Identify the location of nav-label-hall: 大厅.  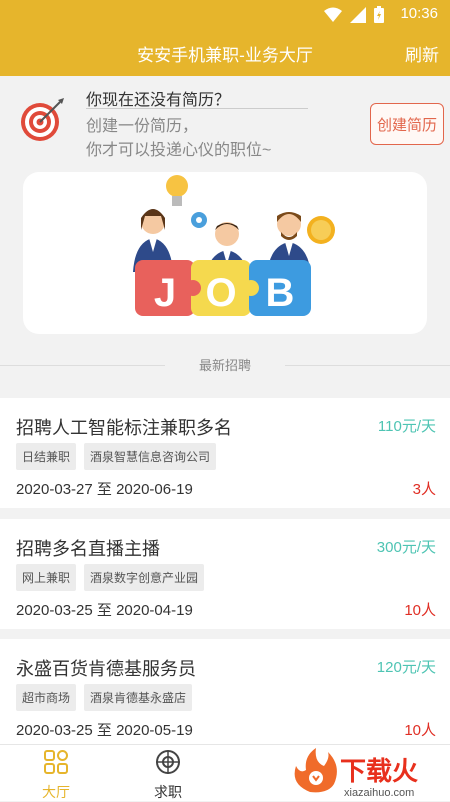
(56, 792).